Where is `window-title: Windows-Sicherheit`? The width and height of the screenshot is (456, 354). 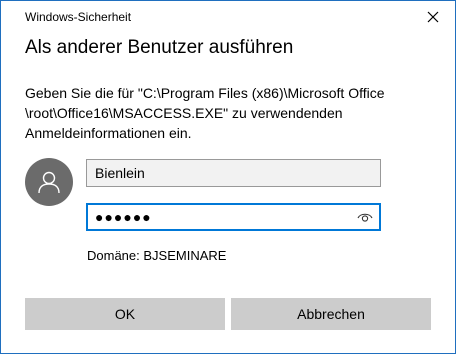
window-title: Windows-Sicherheit is located at coordinates (78, 17).